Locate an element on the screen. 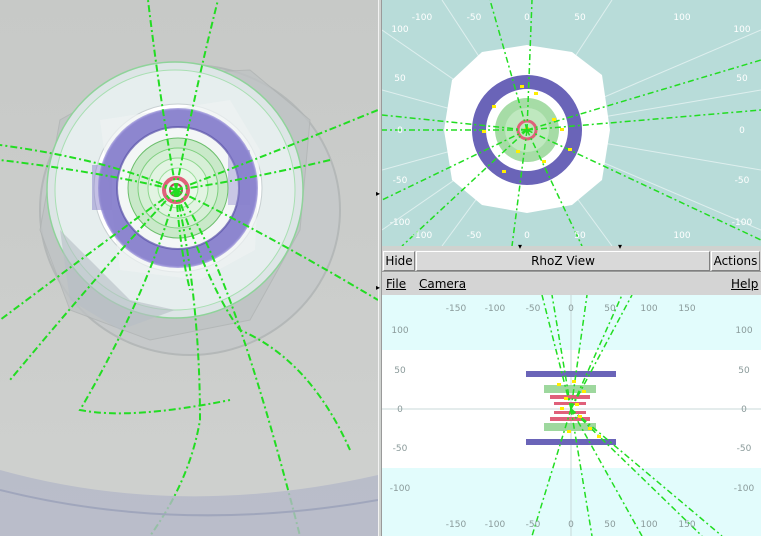 The width and height of the screenshot is (761, 536). rphi-right-tick: 50 is located at coordinates (742, 79).